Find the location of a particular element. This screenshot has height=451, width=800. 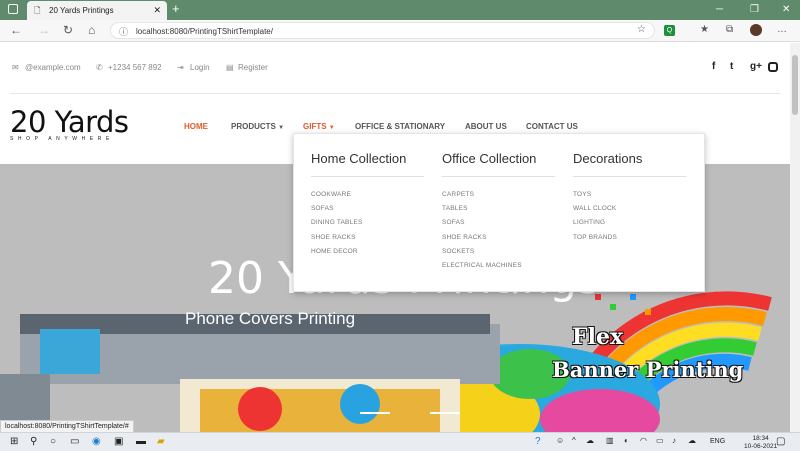

twitter-icon: t is located at coordinates (731, 66).